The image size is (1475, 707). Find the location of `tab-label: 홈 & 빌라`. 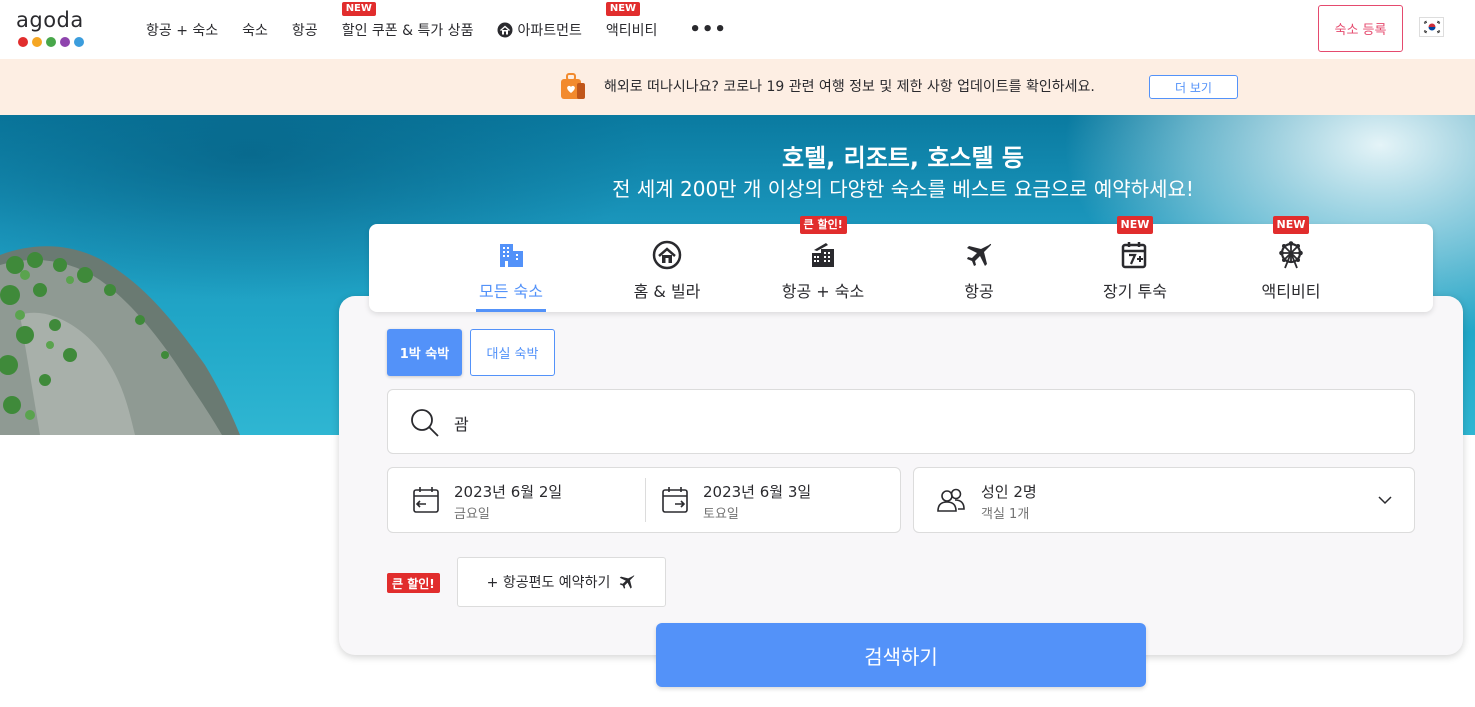

tab-label: 홈 & 빌라 is located at coordinates (667, 291).